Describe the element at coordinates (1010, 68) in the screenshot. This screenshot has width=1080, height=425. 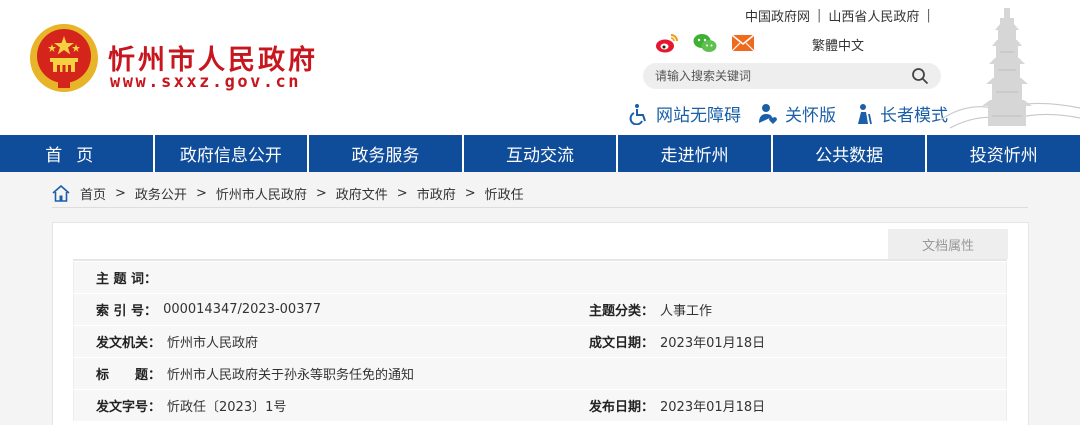
I see `pagoda-illustration` at that location.